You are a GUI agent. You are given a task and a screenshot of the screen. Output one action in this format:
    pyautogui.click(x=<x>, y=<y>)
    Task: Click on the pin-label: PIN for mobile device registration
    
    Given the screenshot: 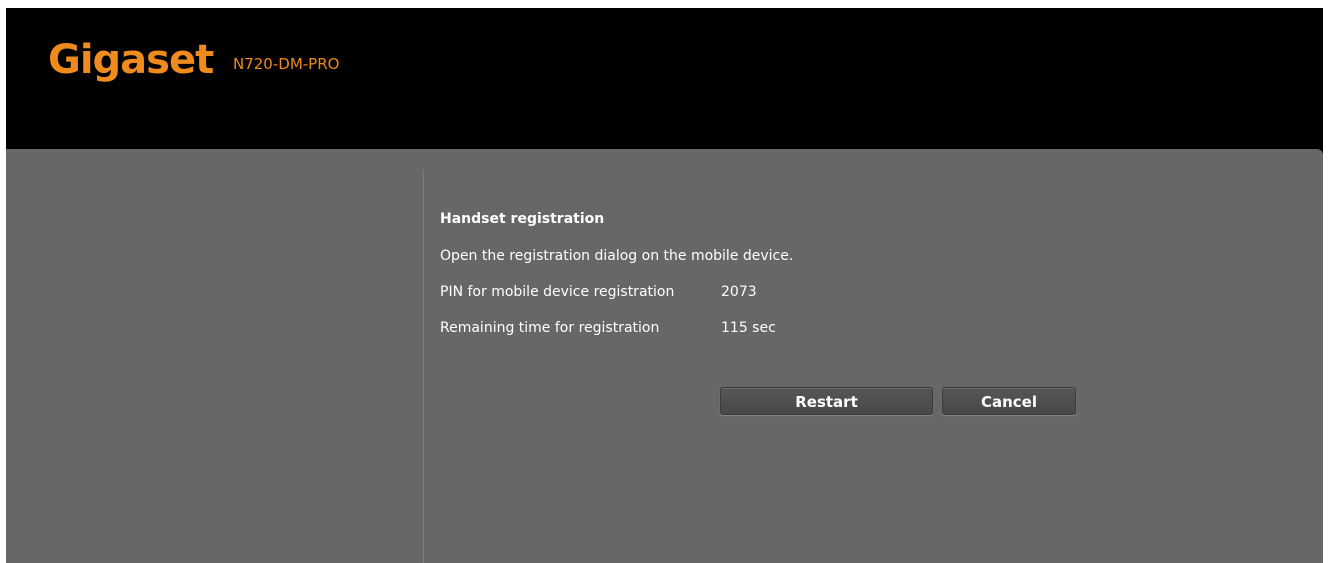 What is the action you would take?
    pyautogui.click(x=557, y=292)
    